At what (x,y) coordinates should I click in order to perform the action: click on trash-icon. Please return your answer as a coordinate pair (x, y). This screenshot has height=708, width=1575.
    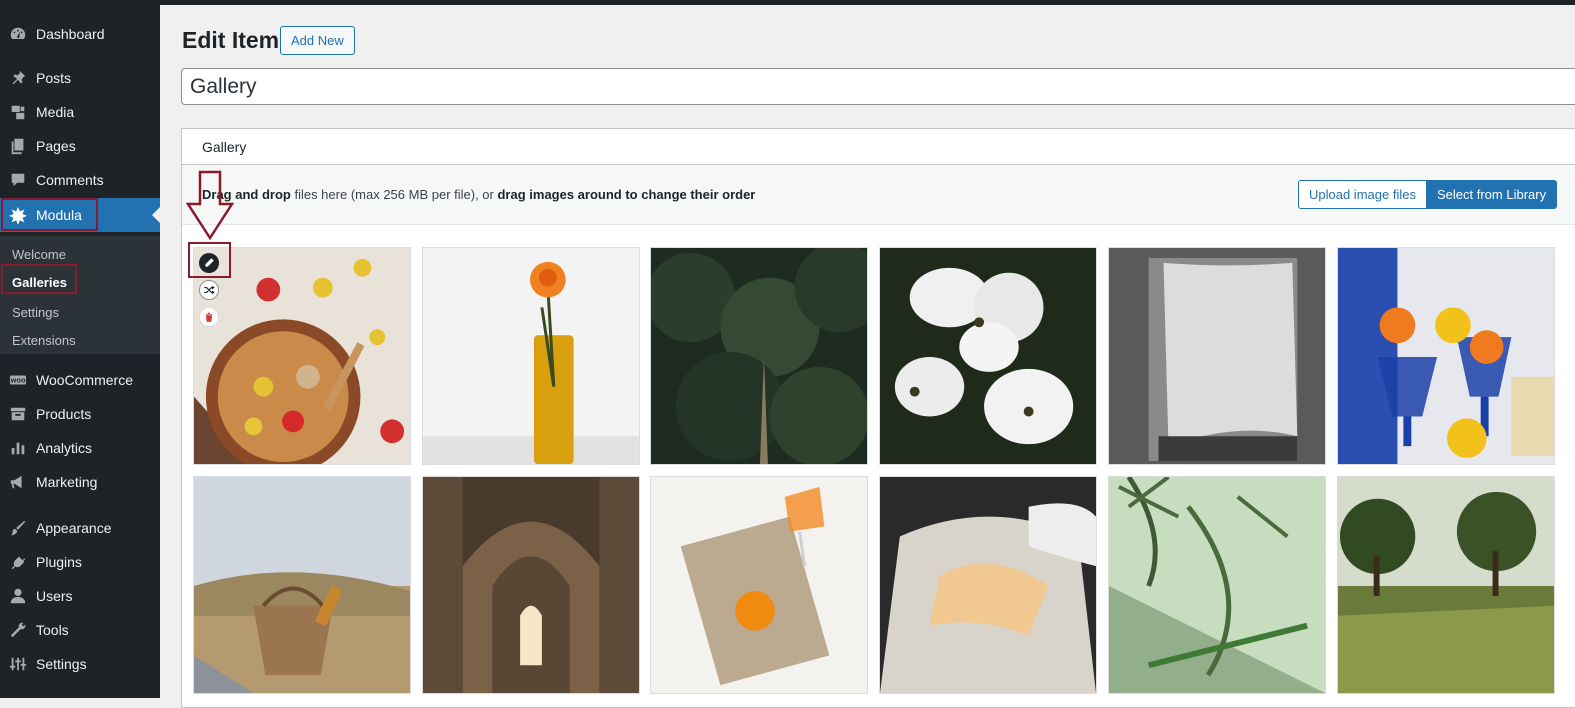
    Looking at the image, I should click on (209, 317).